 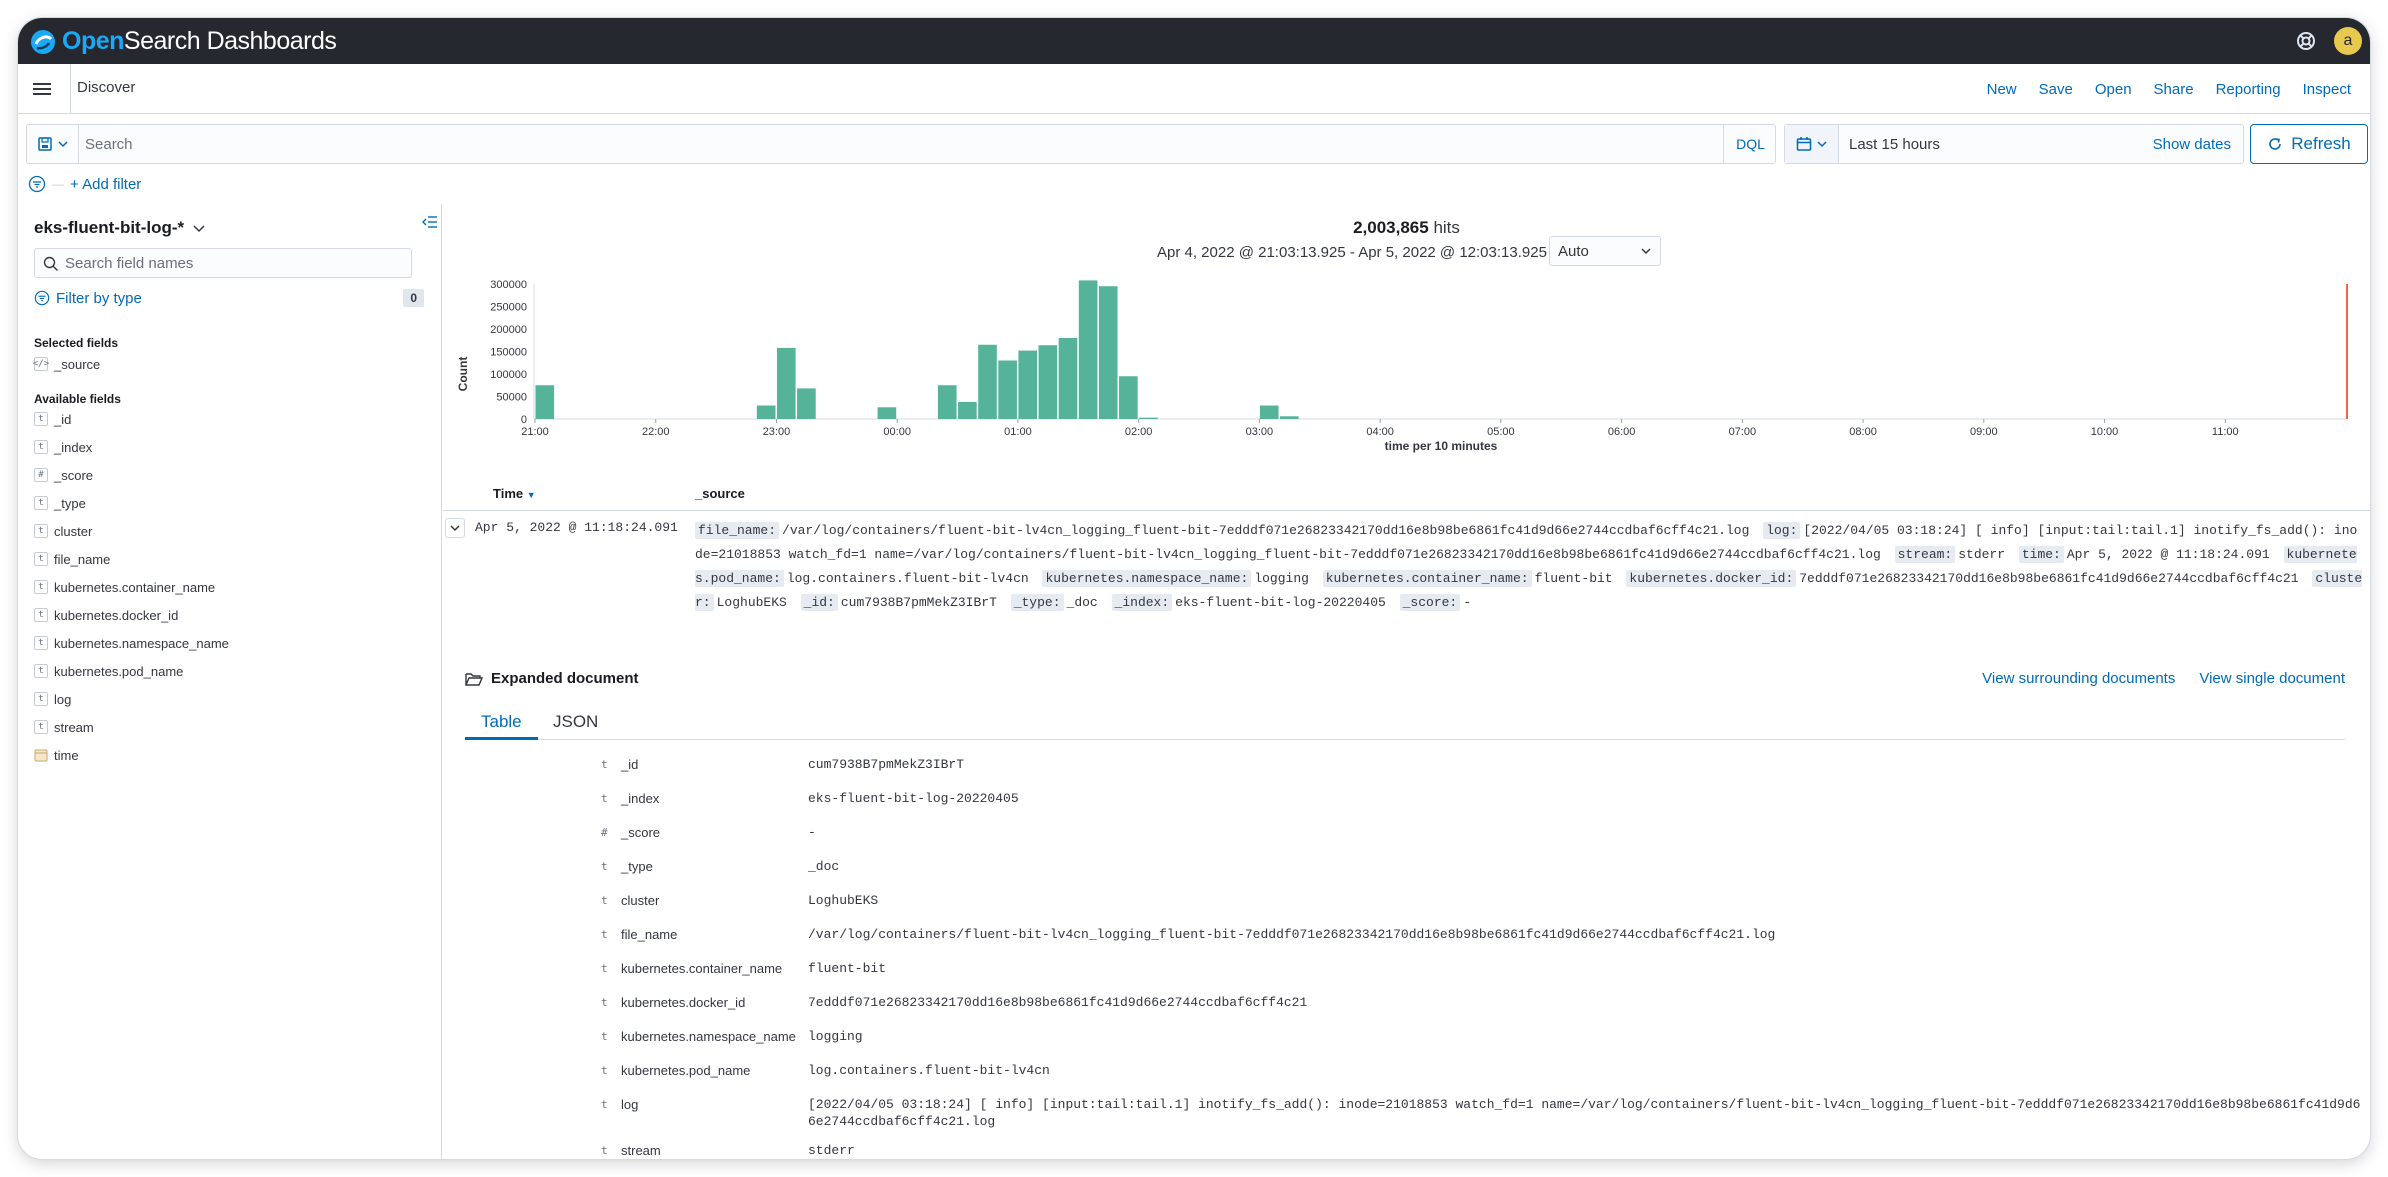 What do you see at coordinates (109, 227) in the screenshot?
I see `index-pattern-name: eks-fluent-bit-log-*` at bounding box center [109, 227].